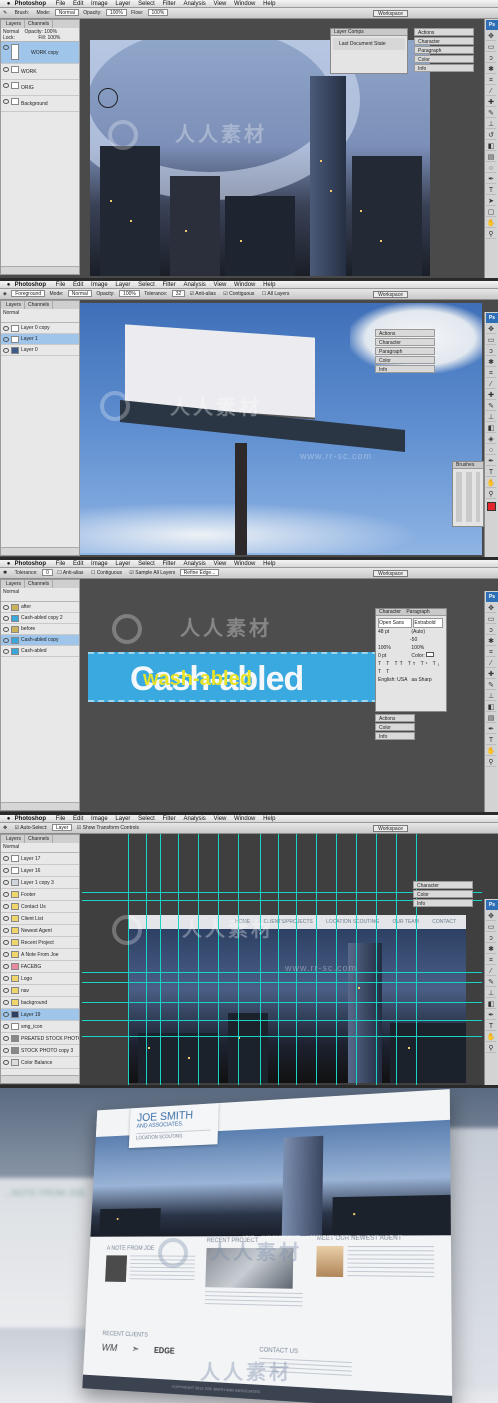 This screenshot has width=498, height=1403. Describe the element at coordinates (11, 847) in the screenshot. I see `blend-mode-select: Normal` at that location.